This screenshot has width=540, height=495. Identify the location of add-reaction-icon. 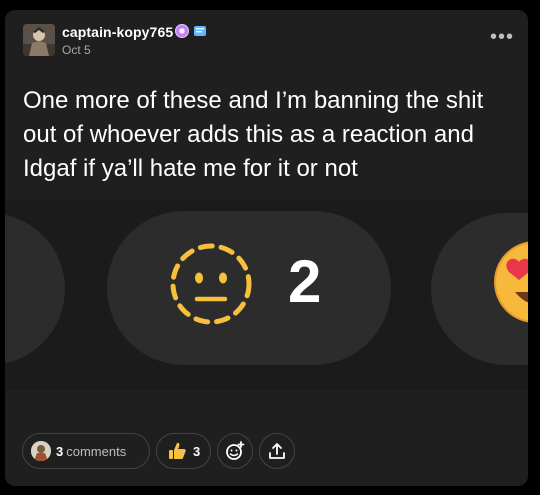
(235, 450).